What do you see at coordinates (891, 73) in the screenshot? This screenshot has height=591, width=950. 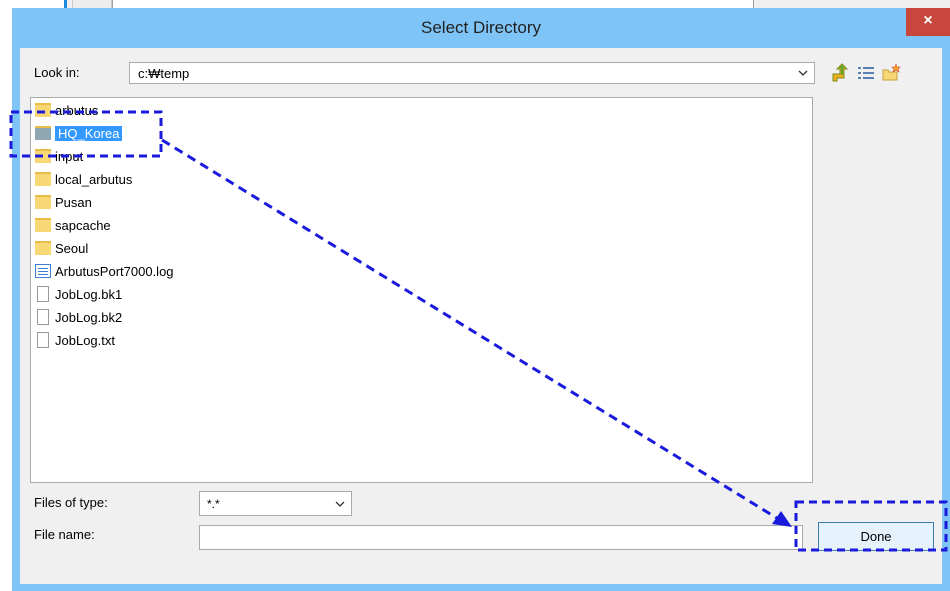 I see `new-folder-icon` at bounding box center [891, 73].